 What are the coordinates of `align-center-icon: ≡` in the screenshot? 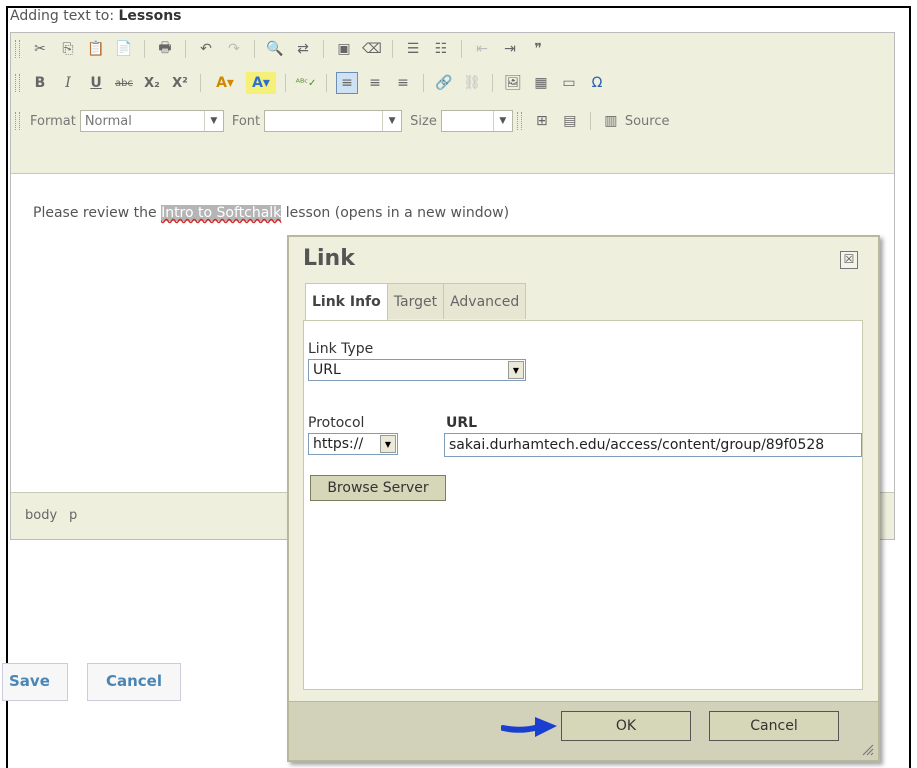 It's located at (375, 83).